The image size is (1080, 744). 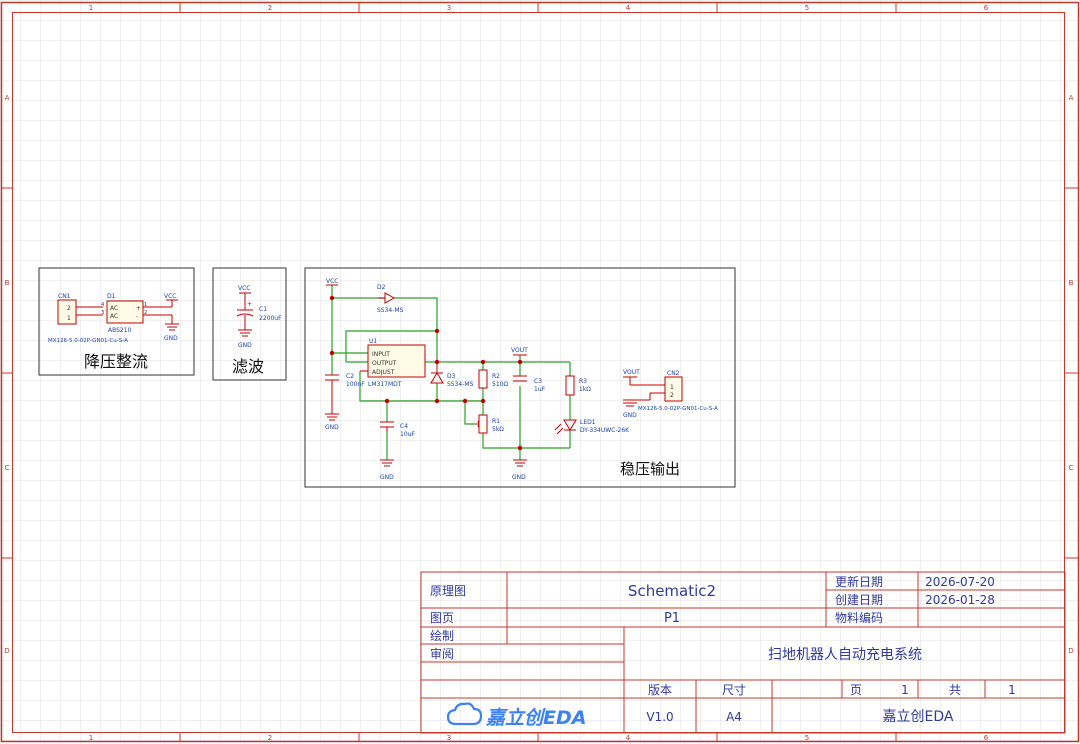 What do you see at coordinates (270, 318) in the screenshot?
I see `c1-value: 2200uF` at bounding box center [270, 318].